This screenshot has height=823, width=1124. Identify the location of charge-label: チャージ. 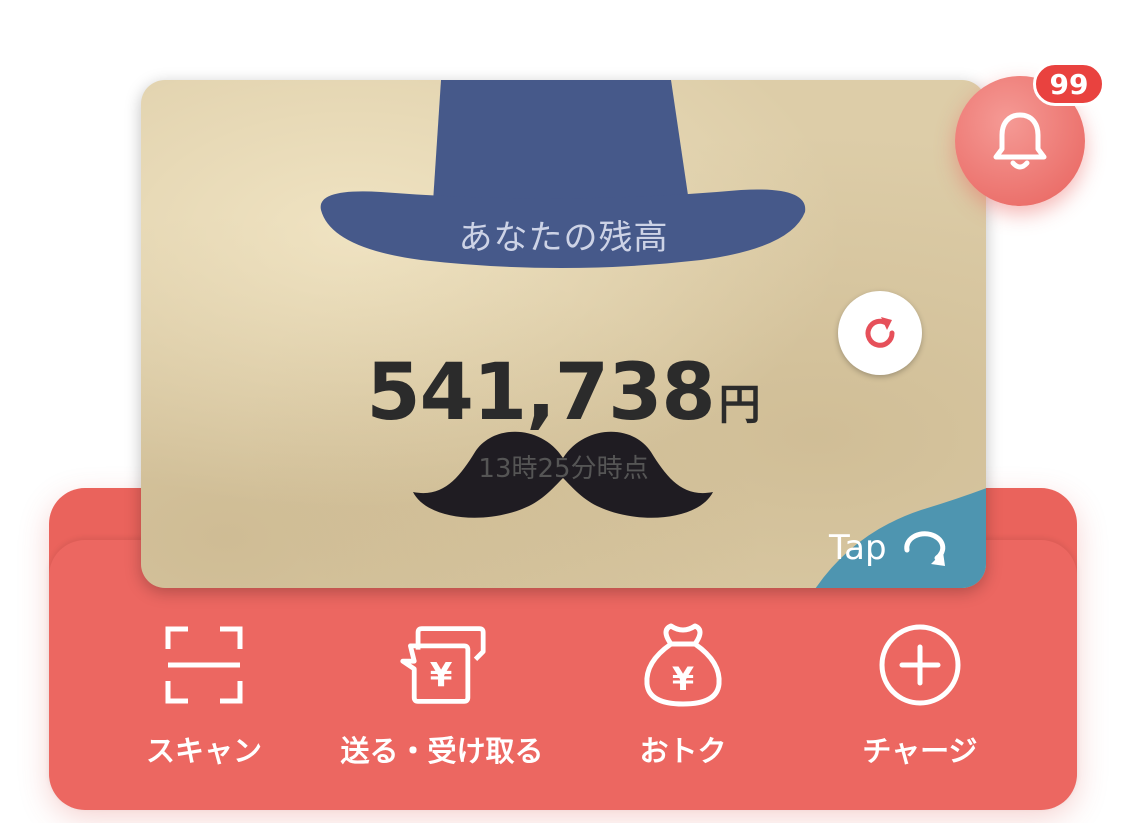
(920, 751).